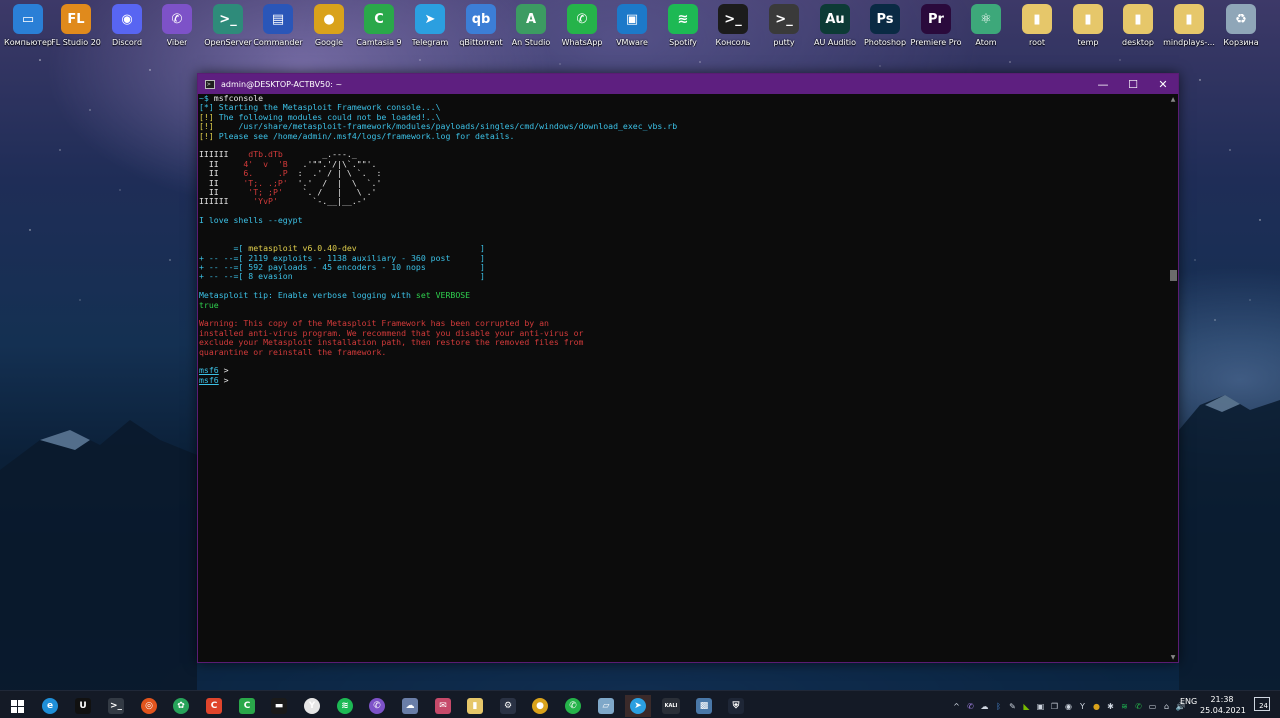 The height and width of the screenshot is (718, 1280). Describe the element at coordinates (209, 304) in the screenshot. I see `tip-value: true` at that location.